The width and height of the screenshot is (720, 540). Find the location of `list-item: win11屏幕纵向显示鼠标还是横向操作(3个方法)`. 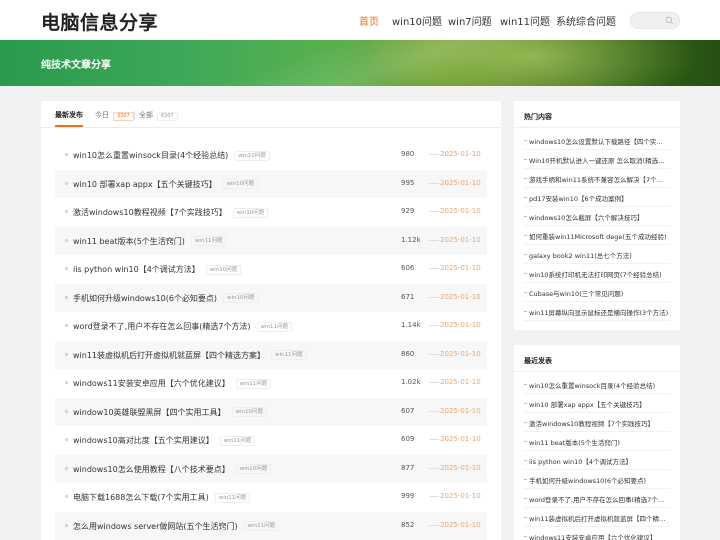

list-item: win11屏幕纵向显示鼠标还是横向操作(3个方法) is located at coordinates (597, 311).